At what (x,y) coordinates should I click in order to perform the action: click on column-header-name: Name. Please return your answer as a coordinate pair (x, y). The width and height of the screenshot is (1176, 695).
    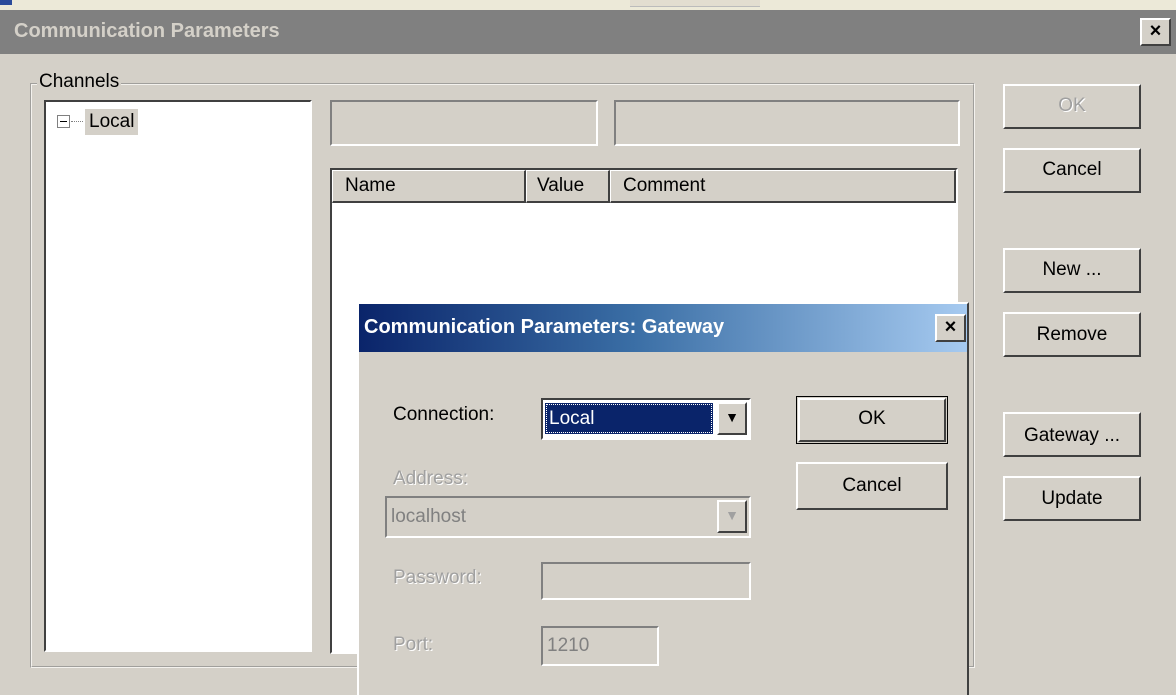
    Looking at the image, I should click on (429, 186).